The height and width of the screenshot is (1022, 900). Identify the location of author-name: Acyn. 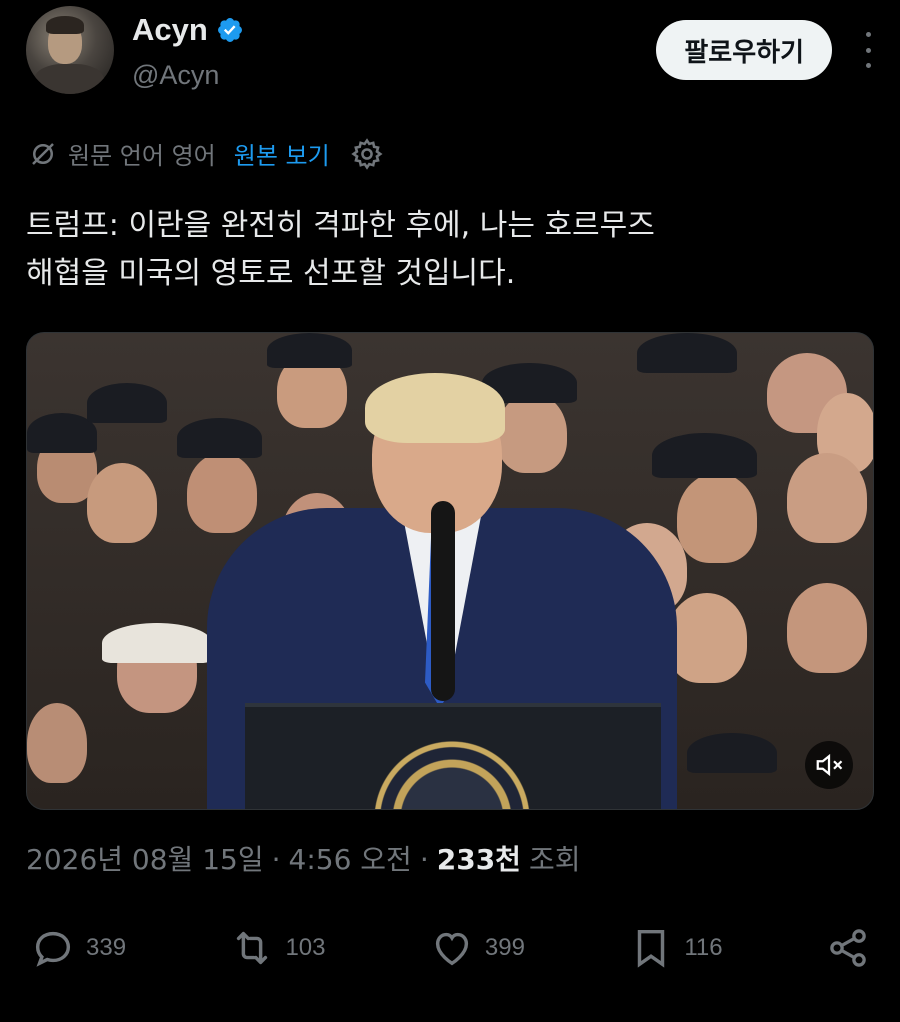
(170, 30).